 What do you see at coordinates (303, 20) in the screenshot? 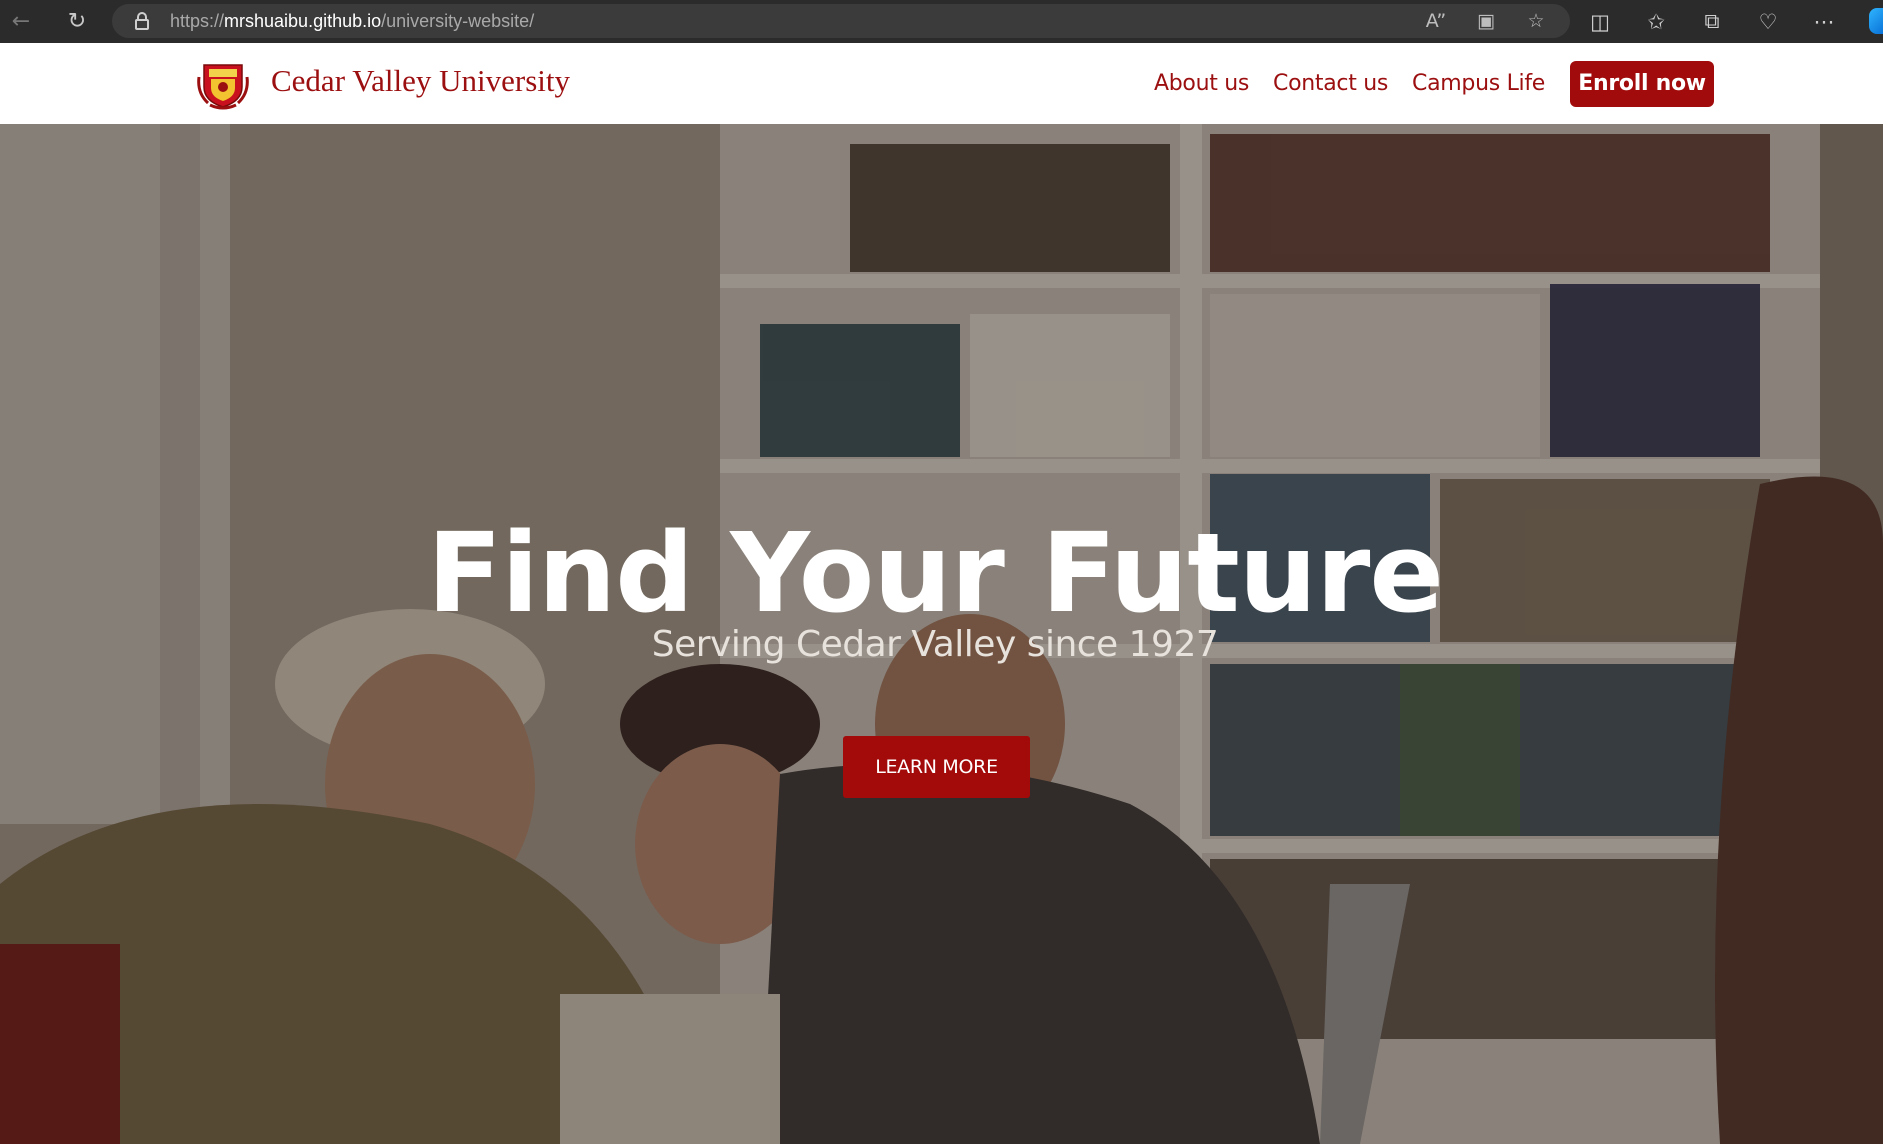
I see `url-host: mrshuaibu.github.io` at bounding box center [303, 20].